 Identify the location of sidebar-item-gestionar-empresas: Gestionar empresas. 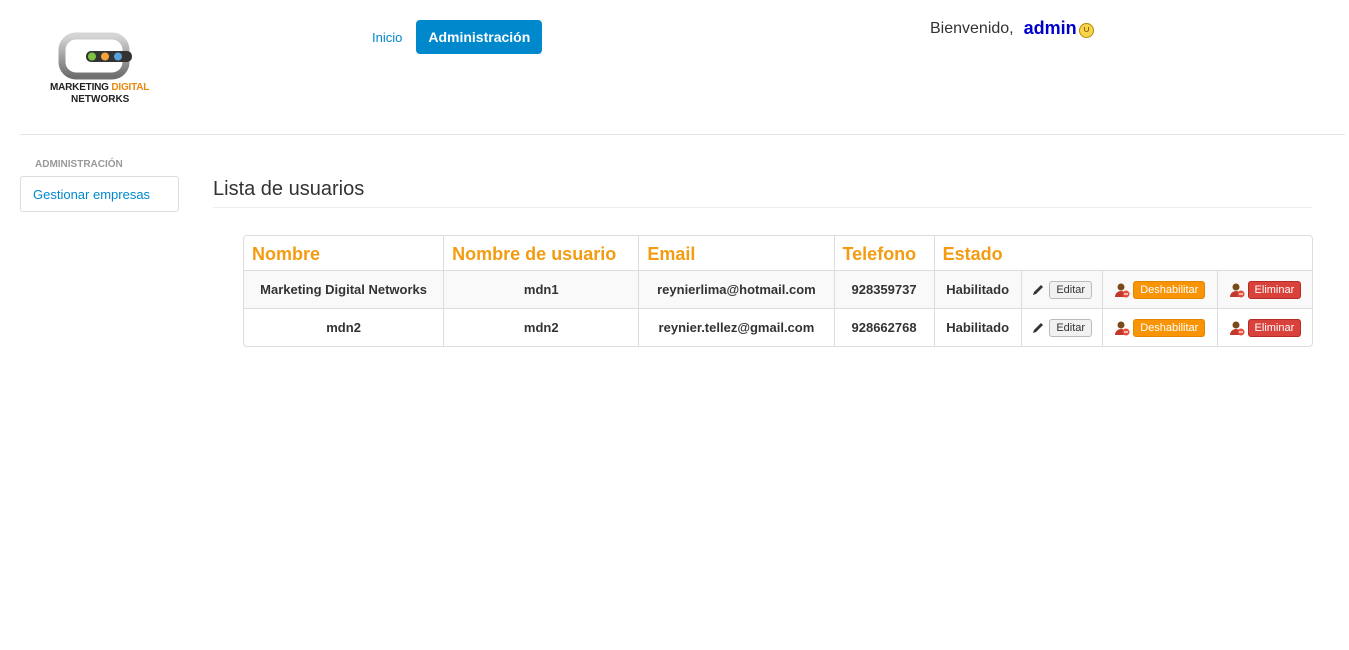
(99, 194).